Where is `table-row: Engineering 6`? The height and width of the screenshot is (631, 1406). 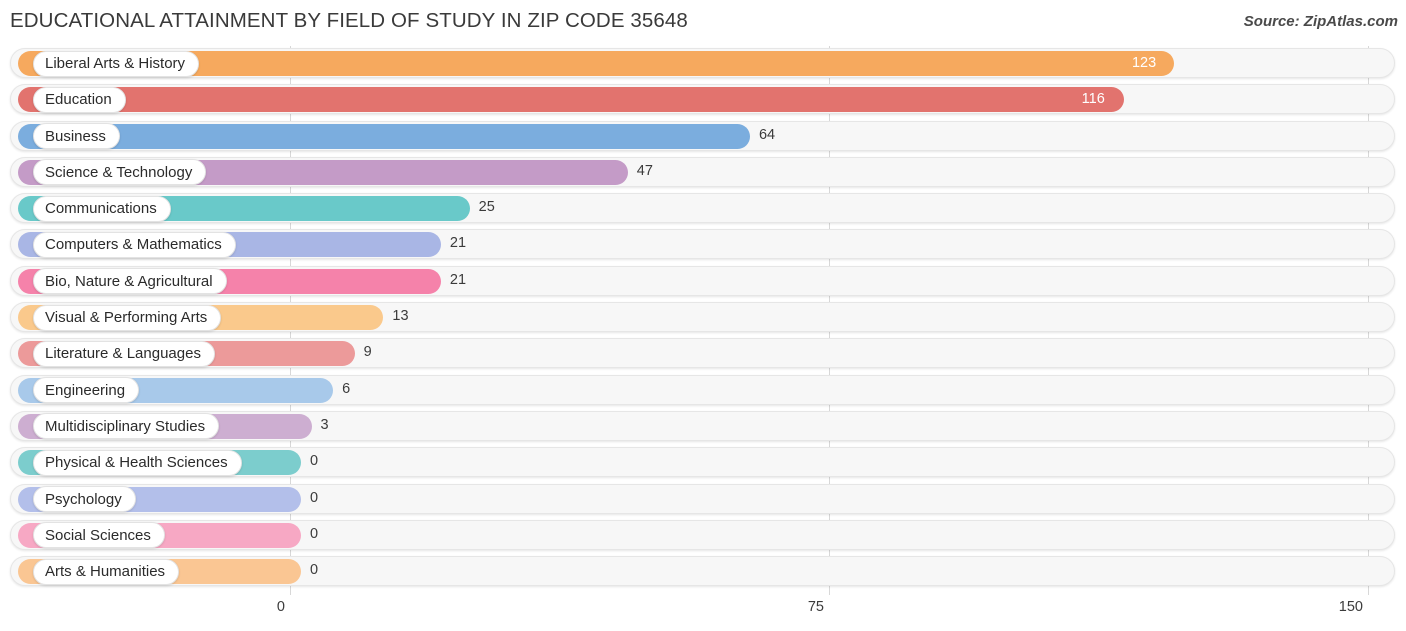 table-row: Engineering 6 is located at coordinates (703, 391).